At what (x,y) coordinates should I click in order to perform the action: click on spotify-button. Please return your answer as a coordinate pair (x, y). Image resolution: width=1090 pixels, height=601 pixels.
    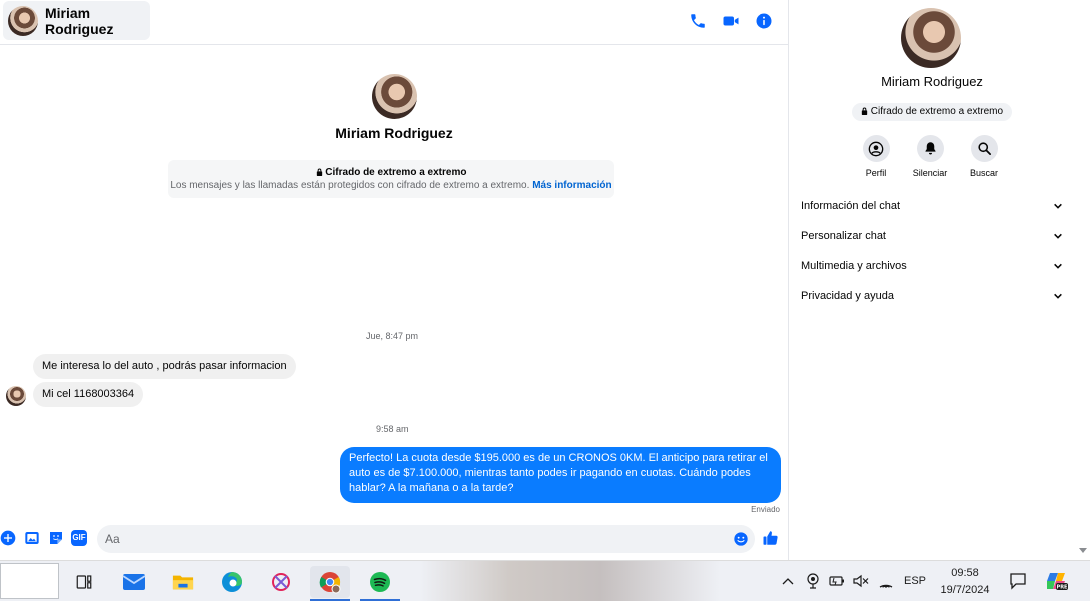
    Looking at the image, I should click on (380, 583).